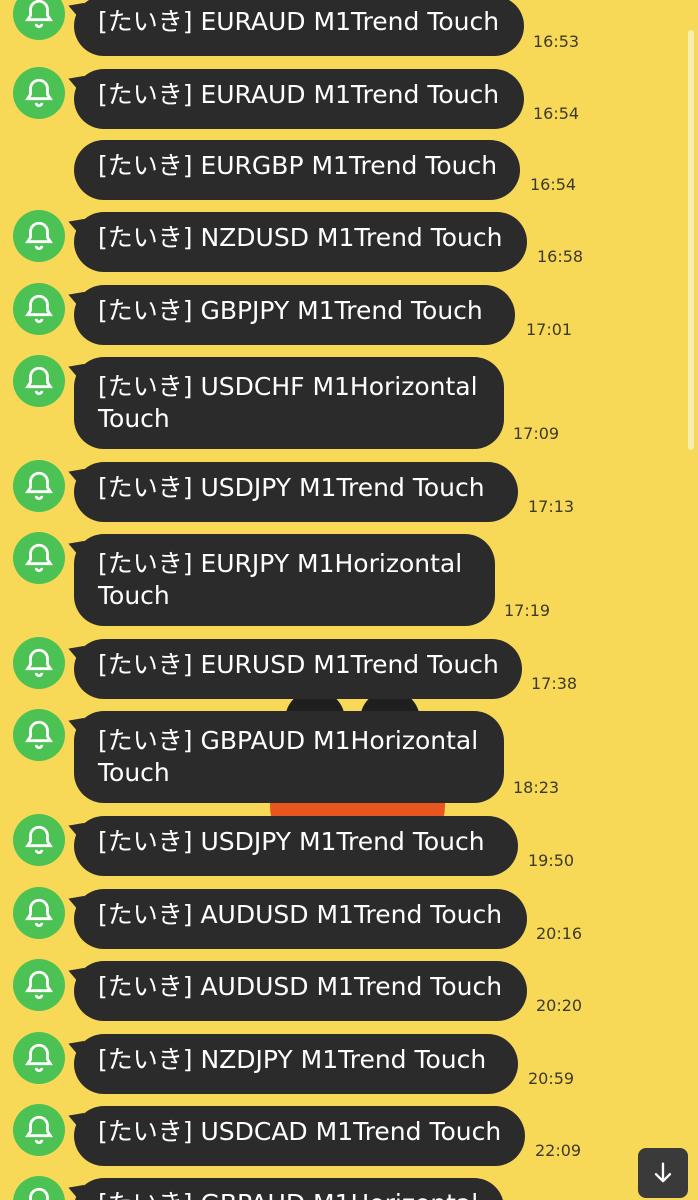 This screenshot has width=698, height=1200. What do you see at coordinates (297, 170) in the screenshot?
I see `message-bubble: [たいき] EURGBP M1Trend Touch` at bounding box center [297, 170].